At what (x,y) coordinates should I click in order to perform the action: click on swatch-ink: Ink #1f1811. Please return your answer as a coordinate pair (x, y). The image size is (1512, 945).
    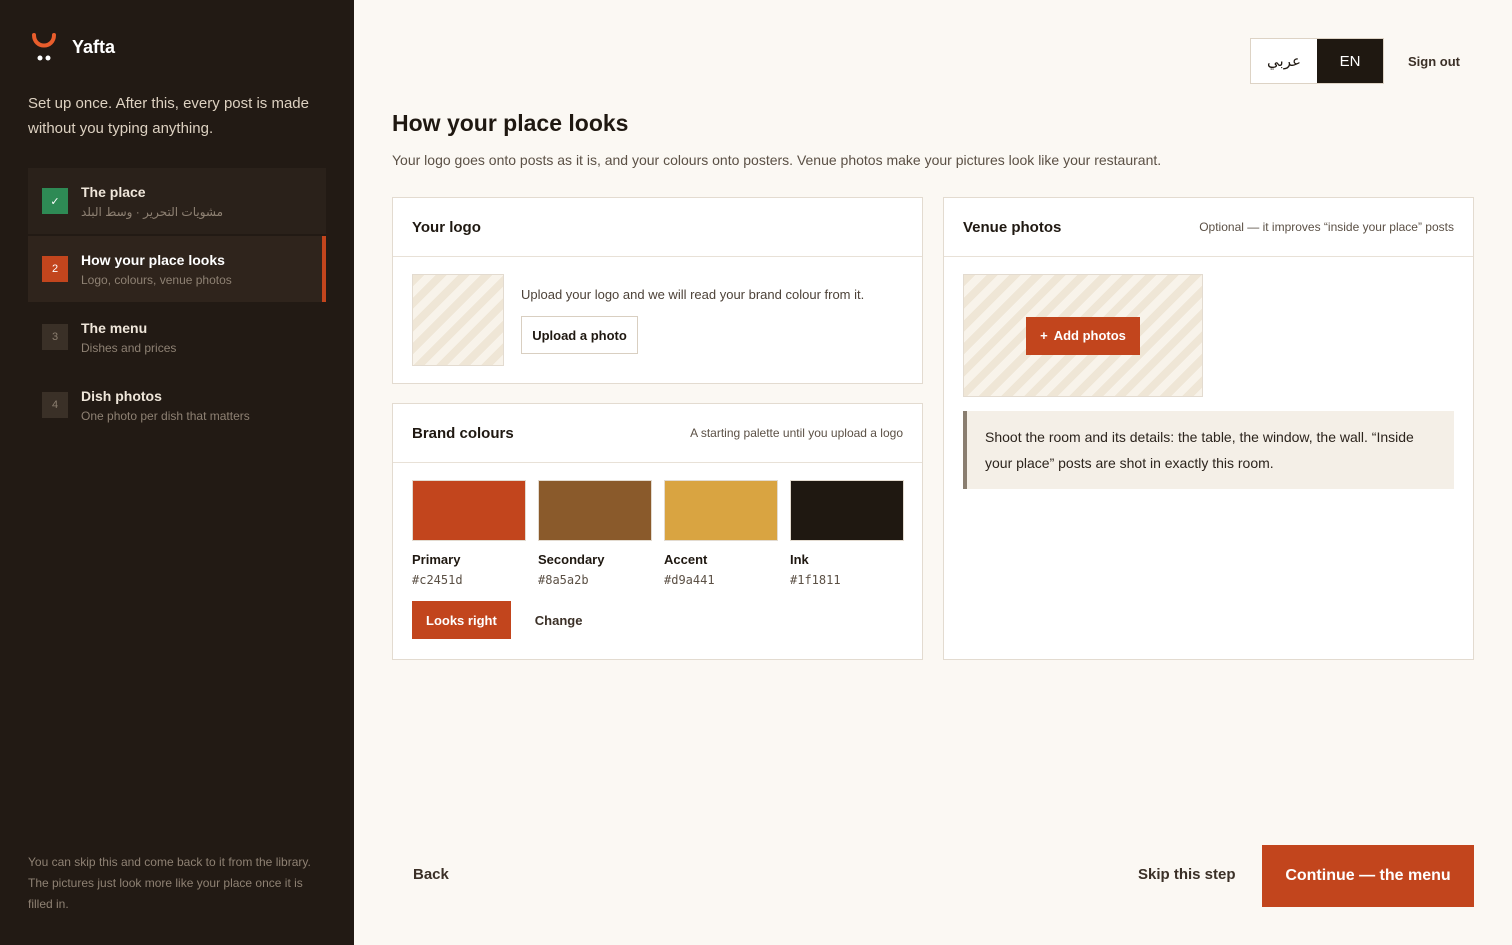
    Looking at the image, I should click on (847, 533).